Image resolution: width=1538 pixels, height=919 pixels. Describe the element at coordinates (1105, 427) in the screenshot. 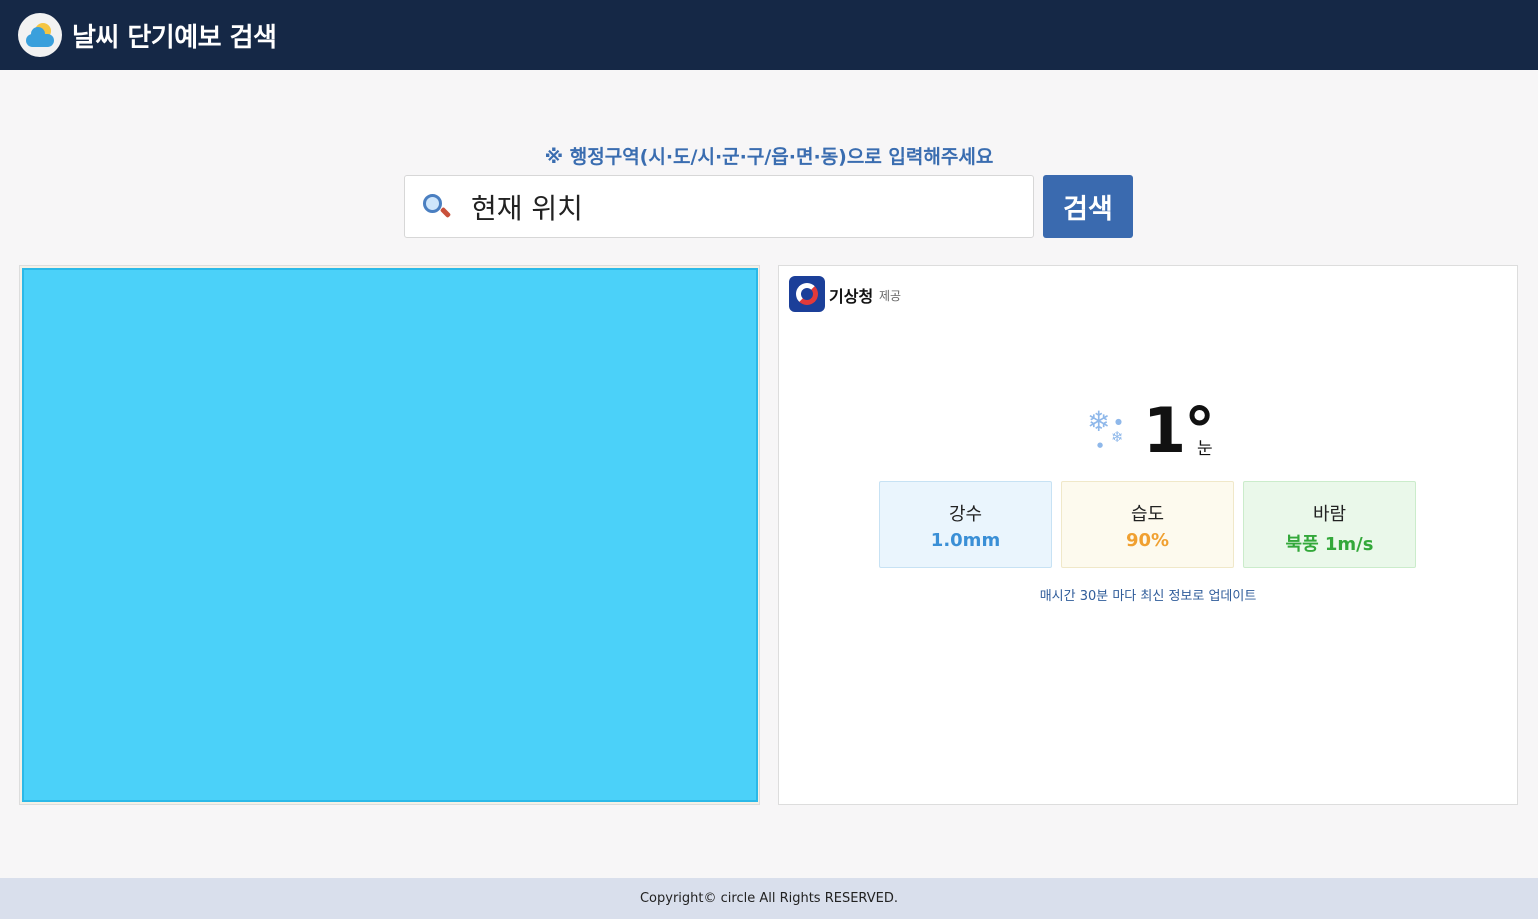

I see `snow-icon: ❄ ❄ ● ●` at that location.